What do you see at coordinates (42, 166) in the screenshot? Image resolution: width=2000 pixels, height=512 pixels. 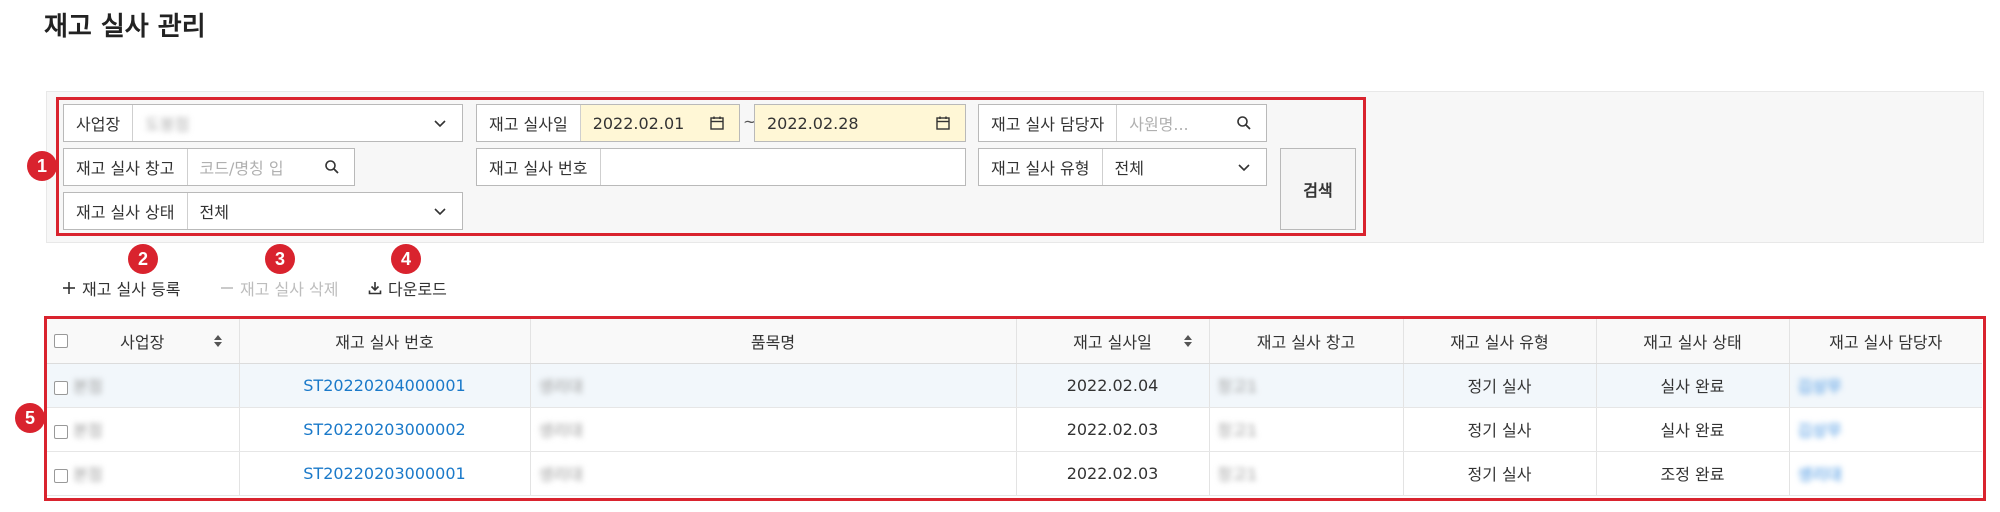 I see `callout-badge-1: 1` at bounding box center [42, 166].